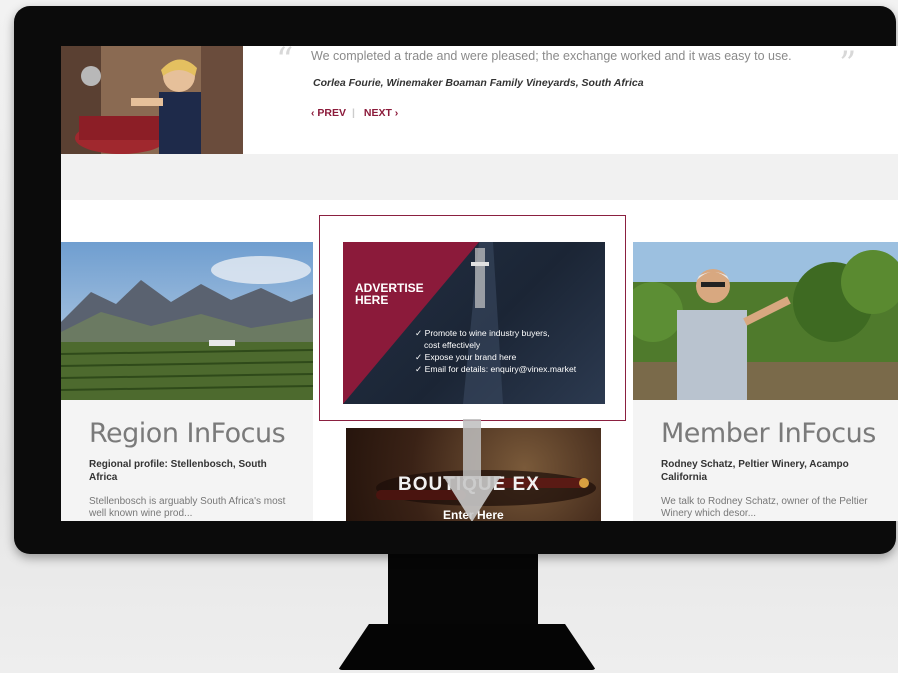  Describe the element at coordinates (389, 294) in the screenshot. I see `advertise-title: ADVERTISE HERE` at that location.